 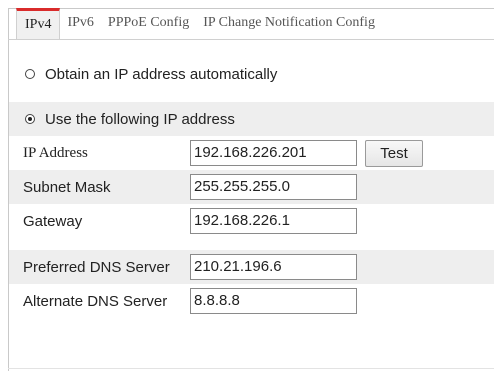 What do you see at coordinates (80, 23) in the screenshot?
I see `tab-ipv6: IPv6` at bounding box center [80, 23].